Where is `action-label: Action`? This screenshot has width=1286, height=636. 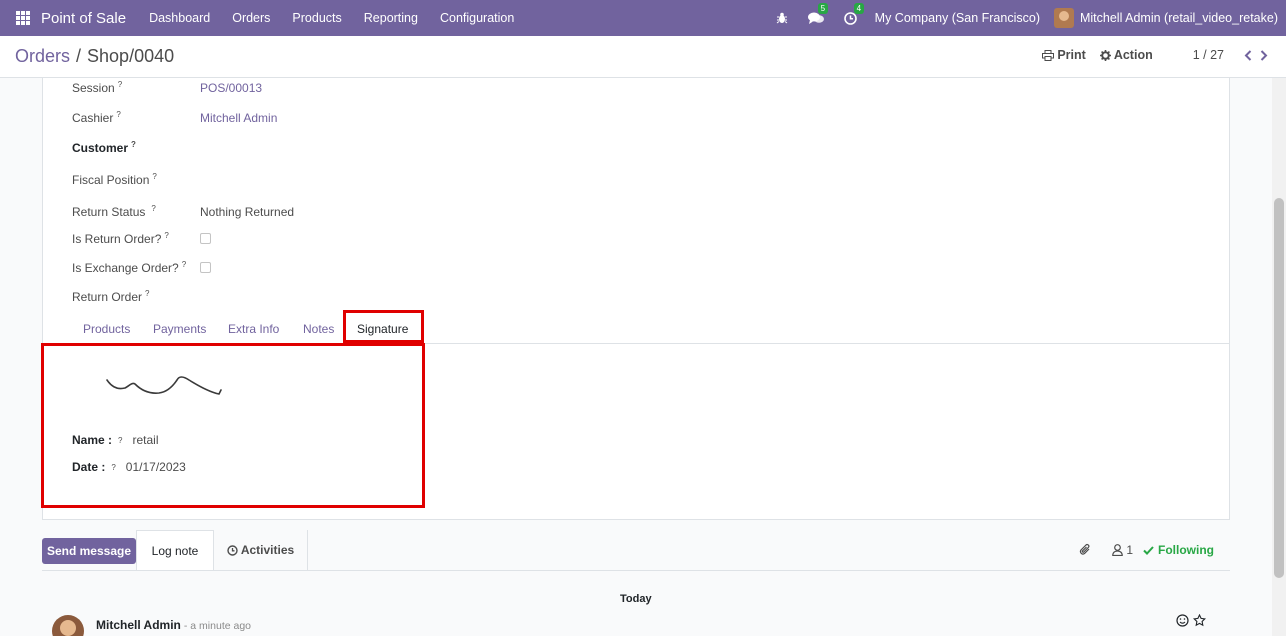
action-label: Action is located at coordinates (1133, 55).